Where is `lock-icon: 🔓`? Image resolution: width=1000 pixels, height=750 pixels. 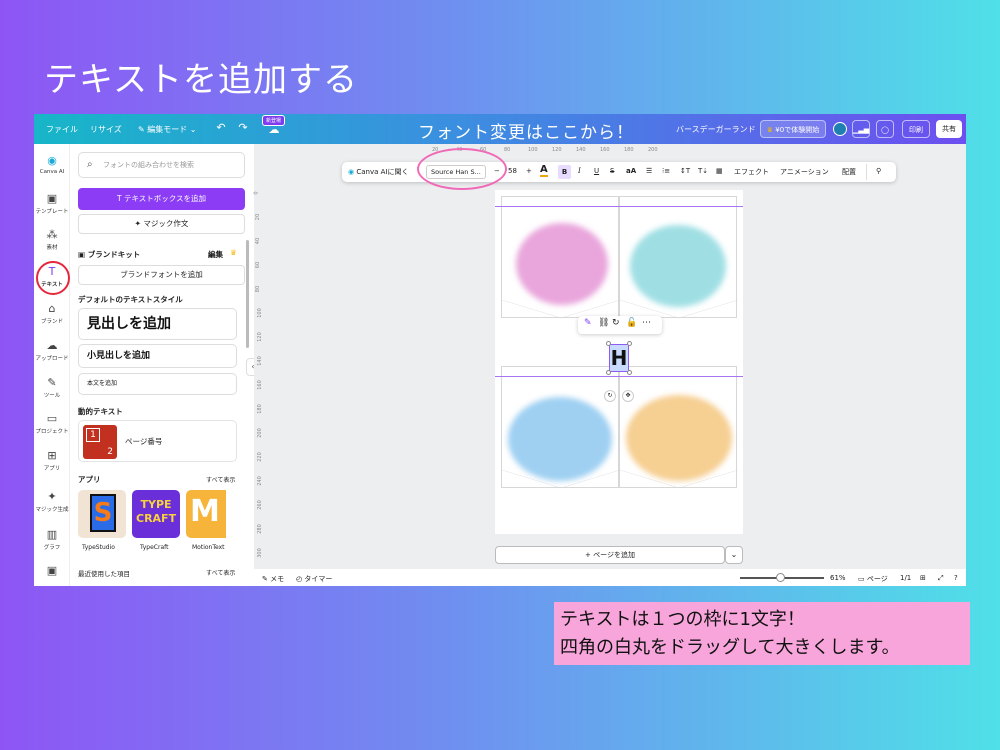
lock-icon: 🔓 is located at coordinates (631, 323).